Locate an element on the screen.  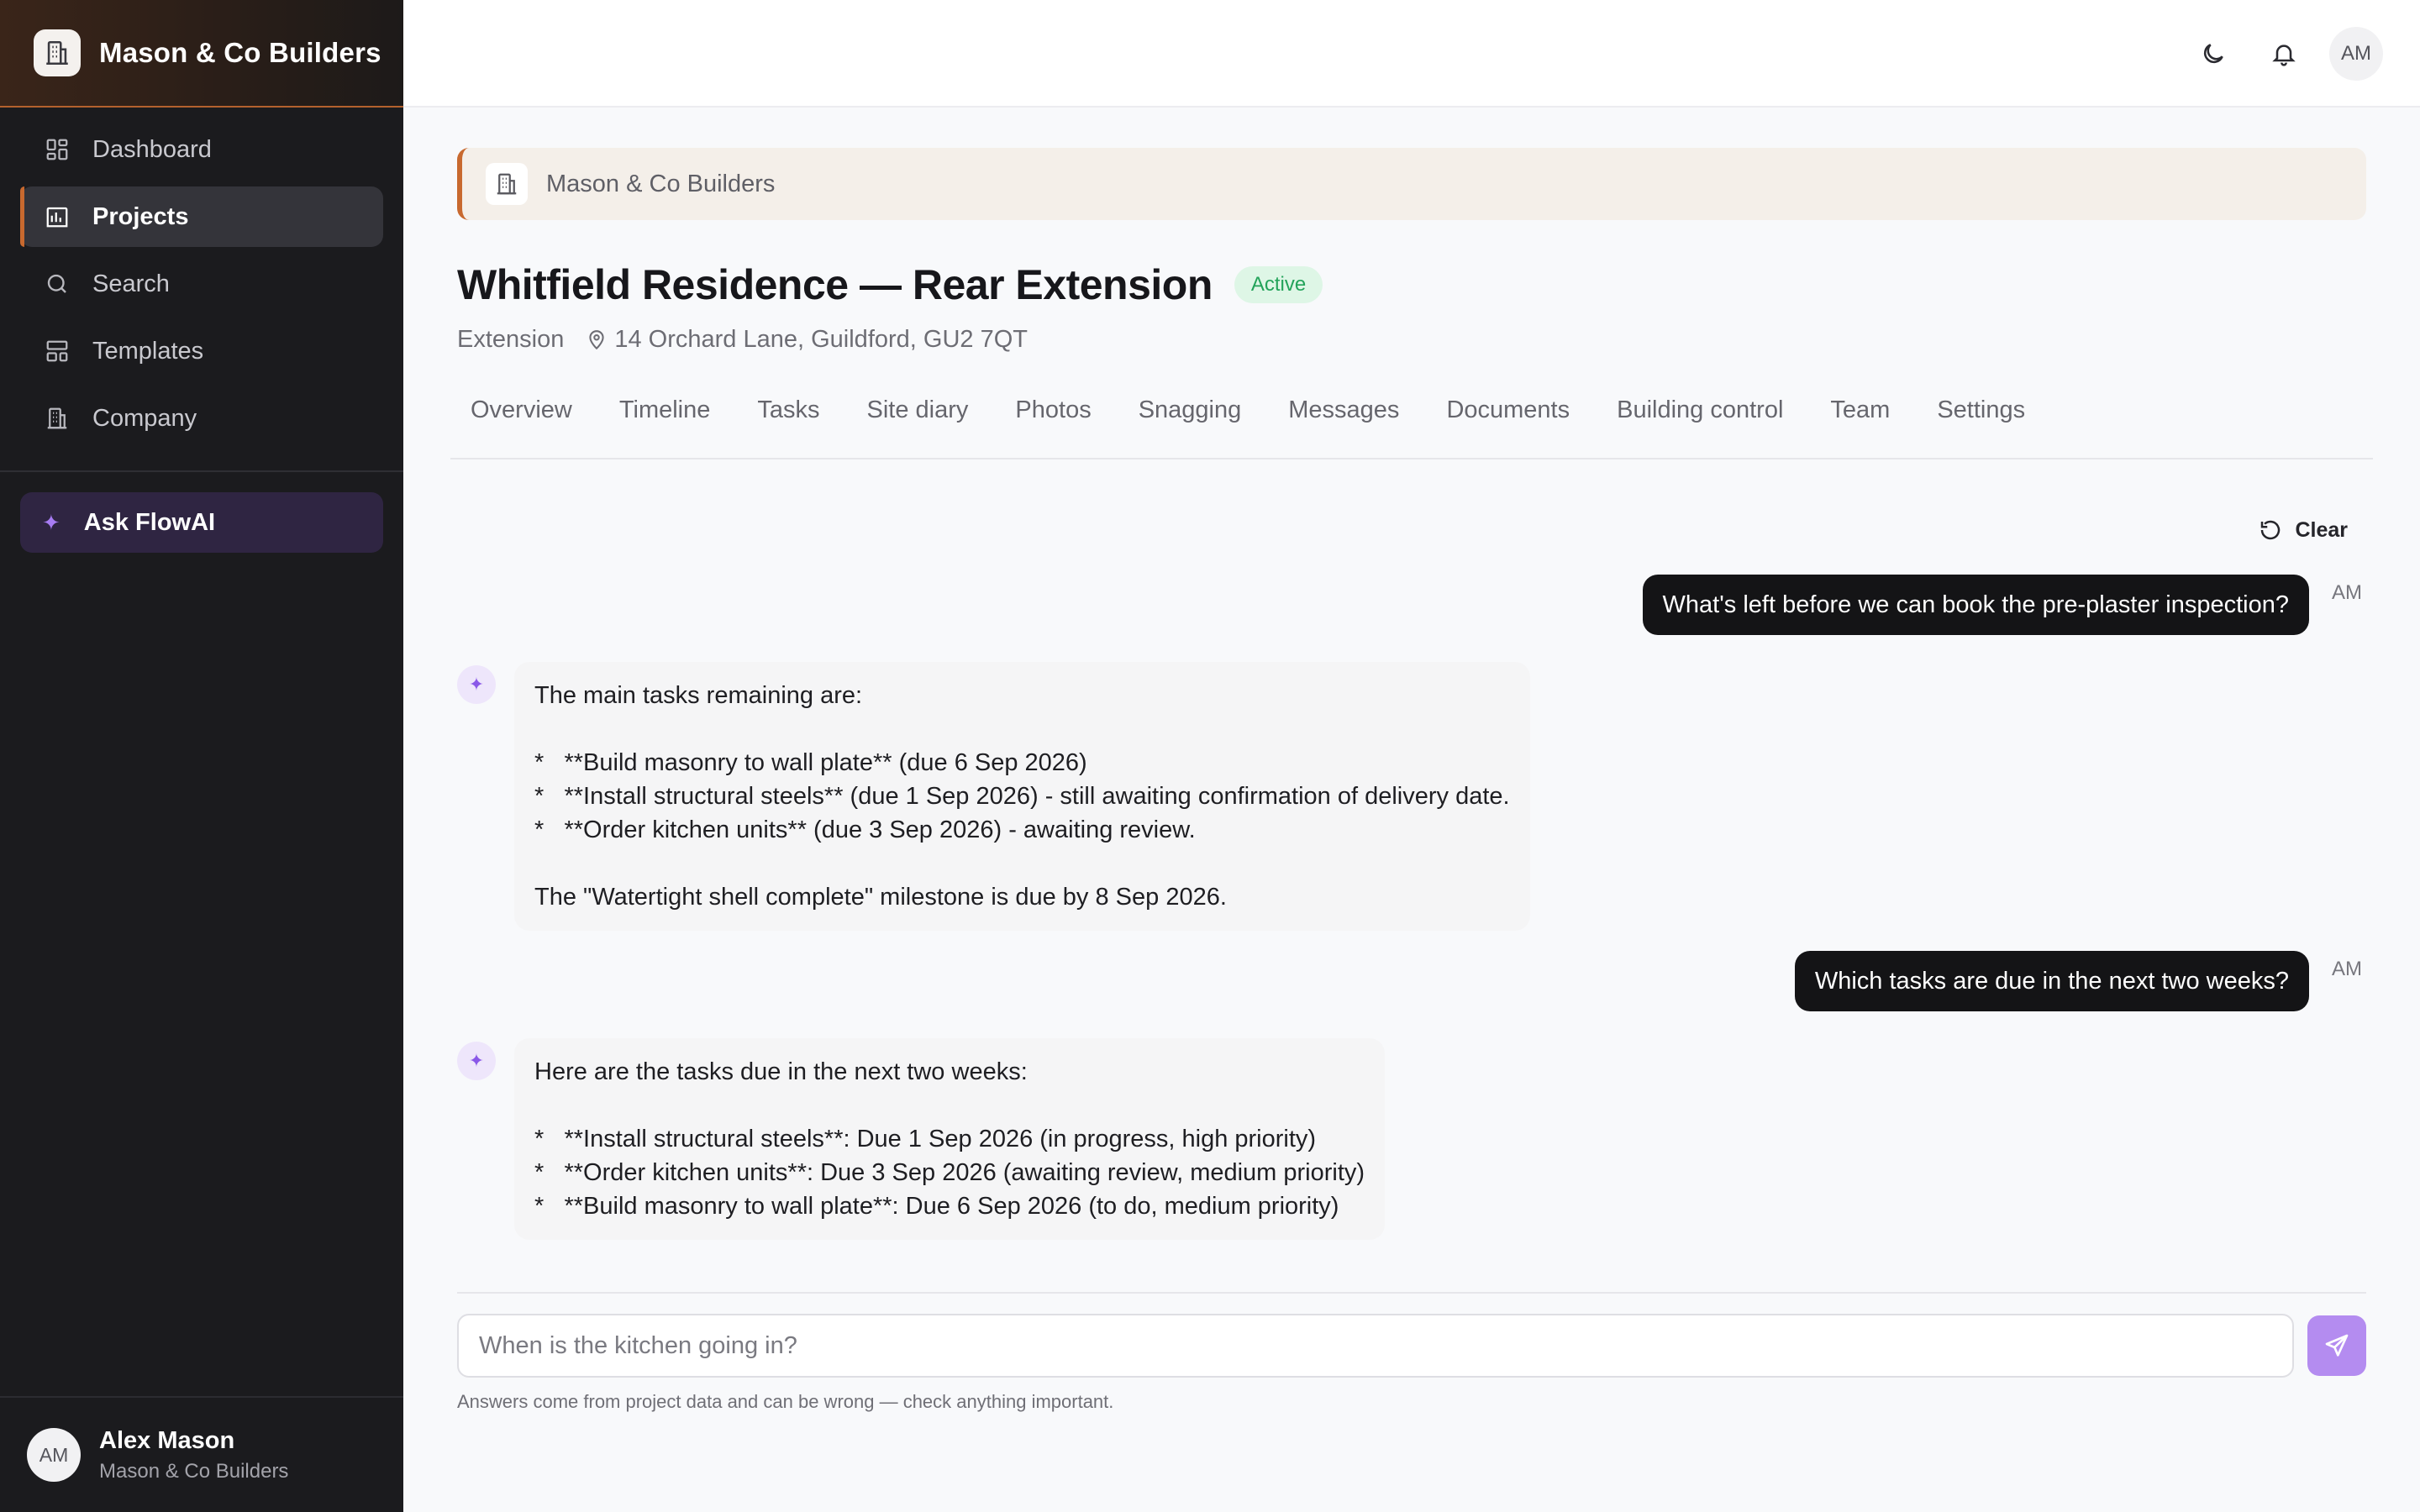
sidebar-item-dashboard: Dashboard is located at coordinates (202, 149).